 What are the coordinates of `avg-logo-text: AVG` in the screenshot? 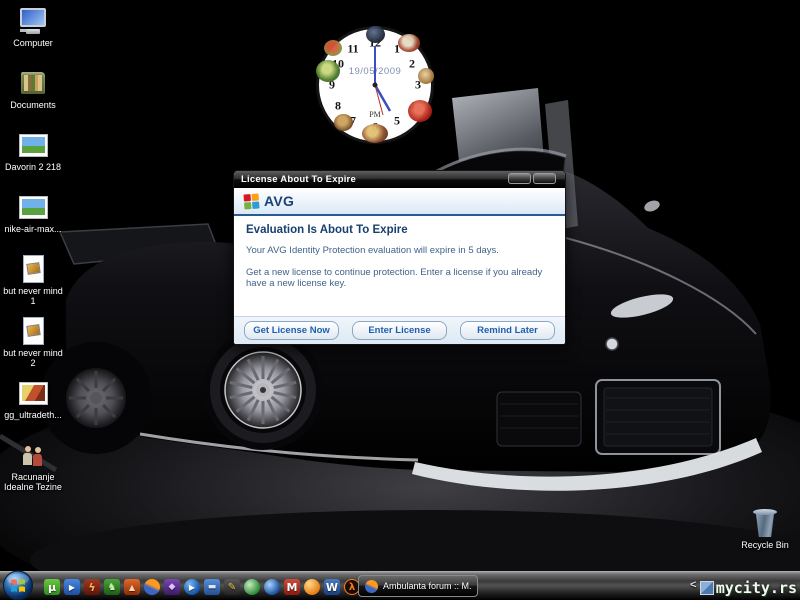 It's located at (279, 201).